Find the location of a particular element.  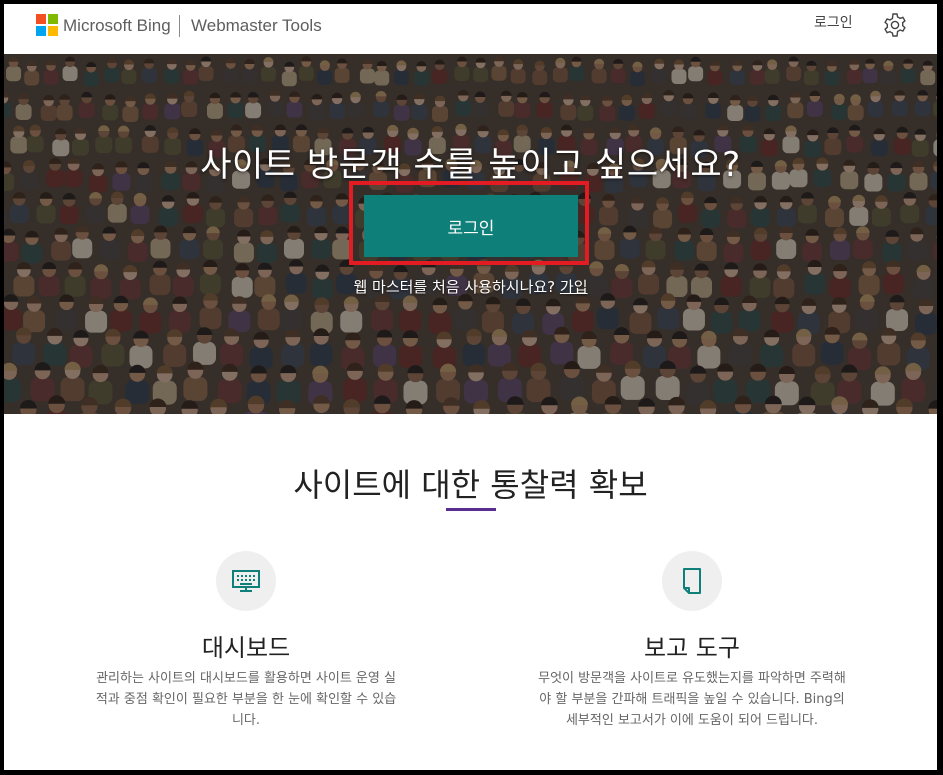

signup-prompt-text: 웹 마스터를 처음 사용하시나요? is located at coordinates (454, 287).